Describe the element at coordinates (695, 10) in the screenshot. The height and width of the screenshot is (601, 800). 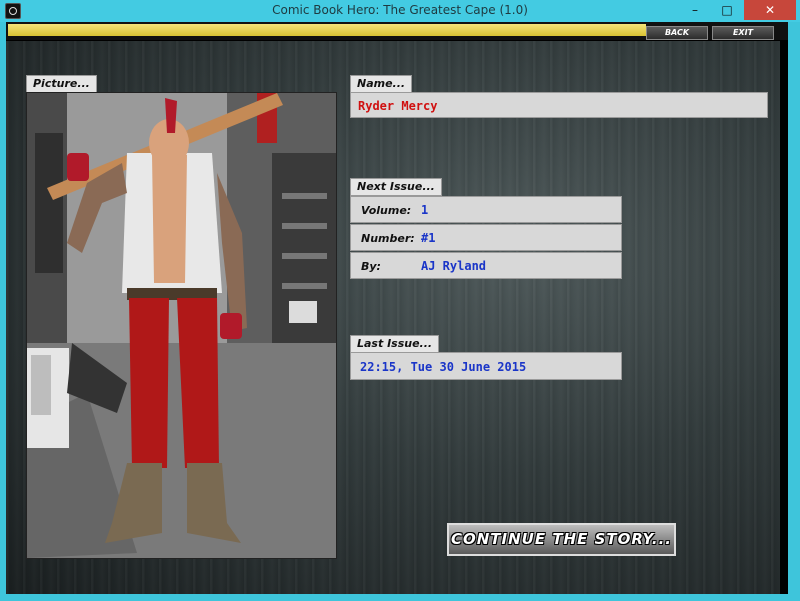
I see `minimize-button: –` at that location.